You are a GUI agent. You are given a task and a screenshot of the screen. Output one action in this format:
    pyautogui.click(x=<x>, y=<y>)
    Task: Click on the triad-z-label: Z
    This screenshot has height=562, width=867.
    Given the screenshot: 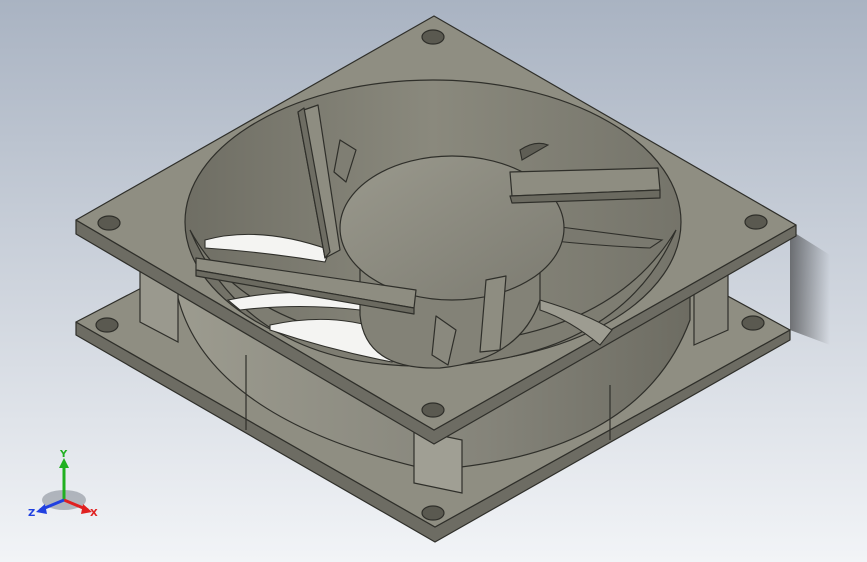 What is the action you would take?
    pyautogui.click(x=31, y=513)
    